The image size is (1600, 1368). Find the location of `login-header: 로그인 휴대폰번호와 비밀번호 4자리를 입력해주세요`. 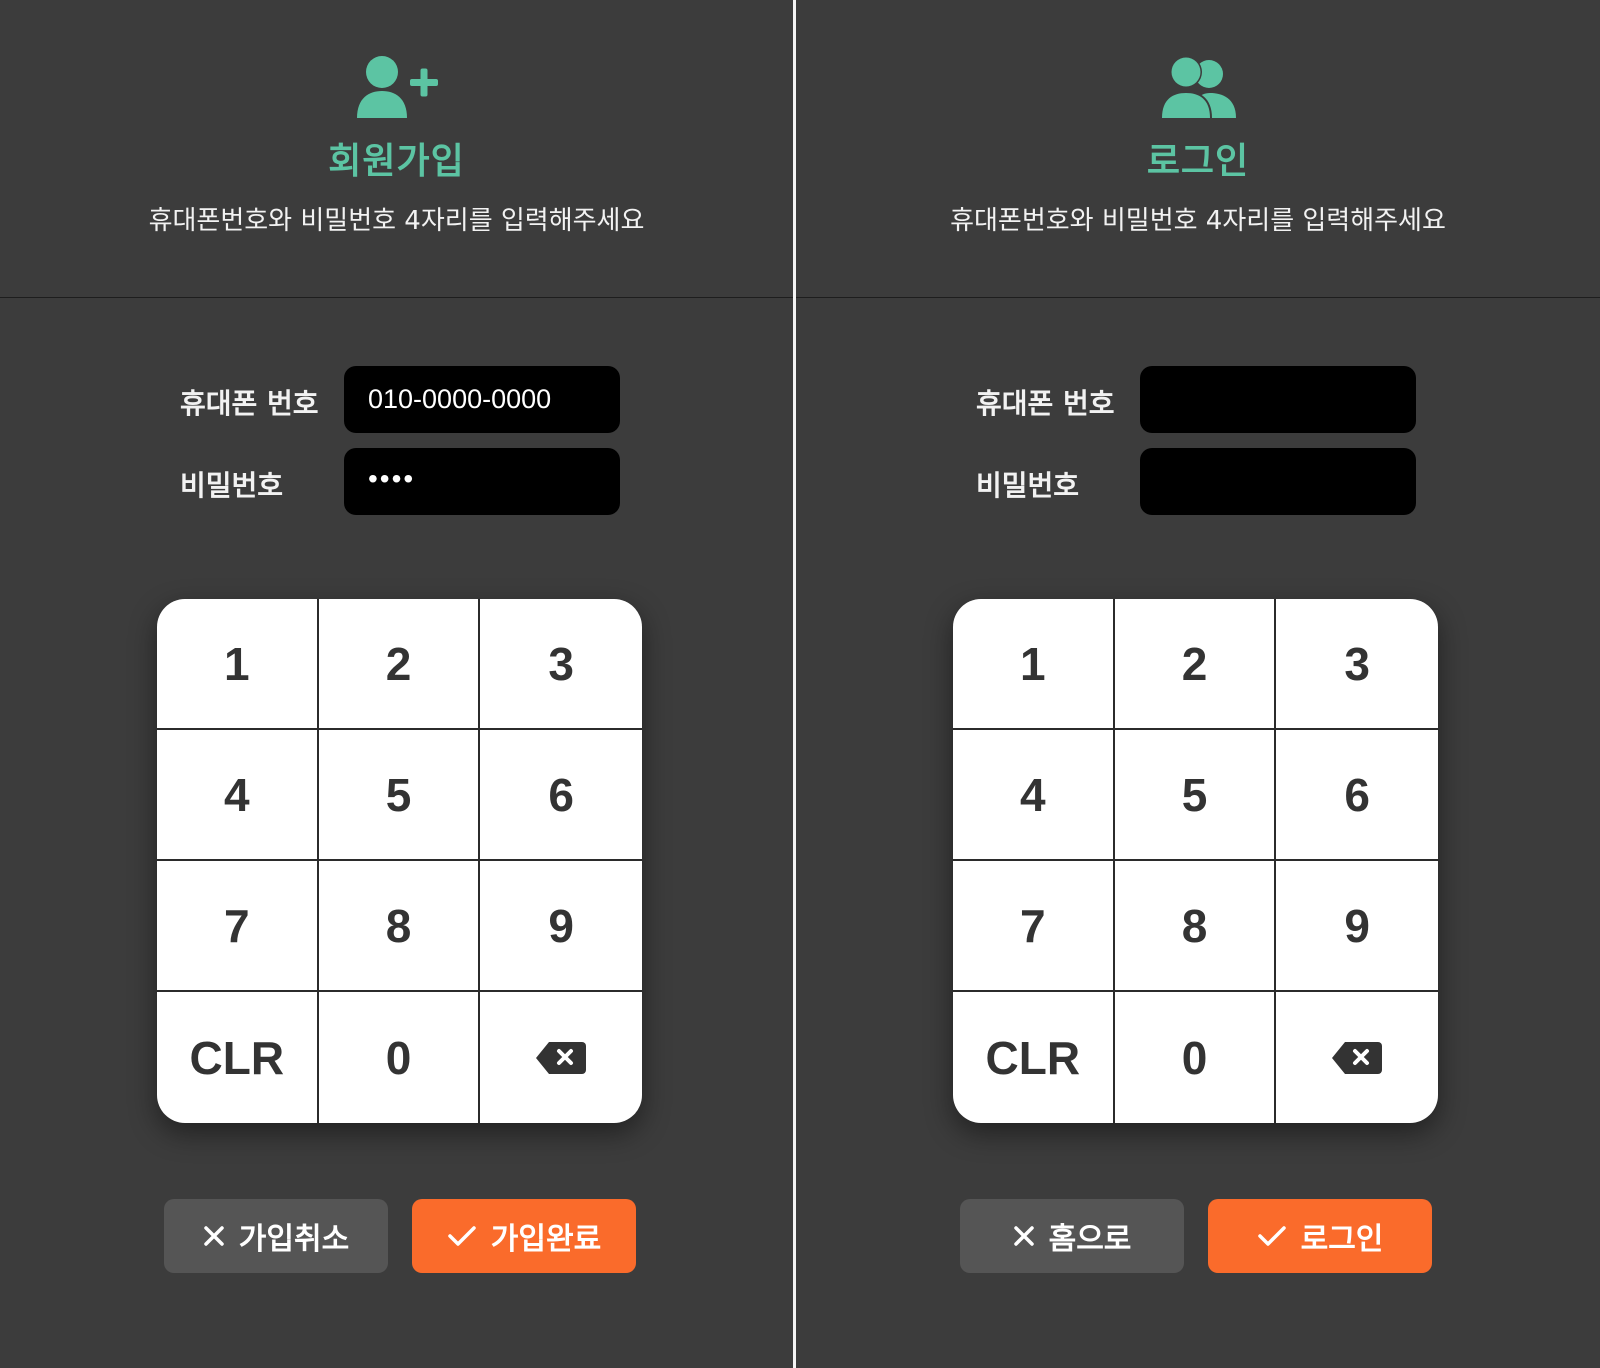

login-header: 로그인 휴대폰번호와 비밀번호 4자리를 입력해주세요 is located at coordinates (1198, 149).